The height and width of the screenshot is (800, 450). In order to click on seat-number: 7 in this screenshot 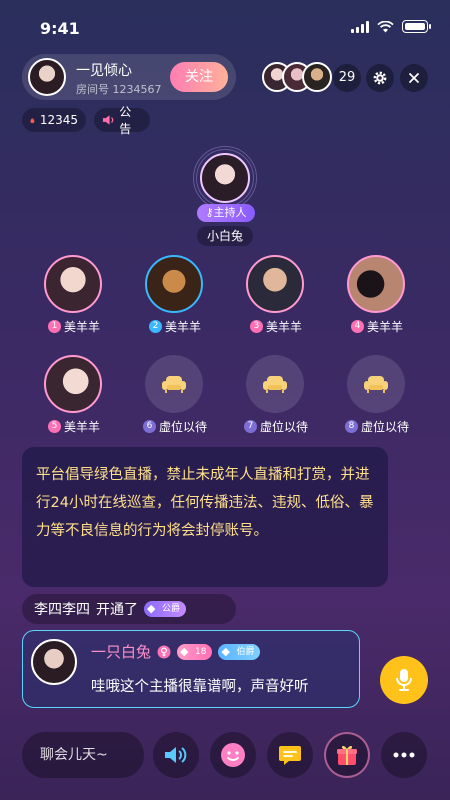, I will do `click(250, 426)`.